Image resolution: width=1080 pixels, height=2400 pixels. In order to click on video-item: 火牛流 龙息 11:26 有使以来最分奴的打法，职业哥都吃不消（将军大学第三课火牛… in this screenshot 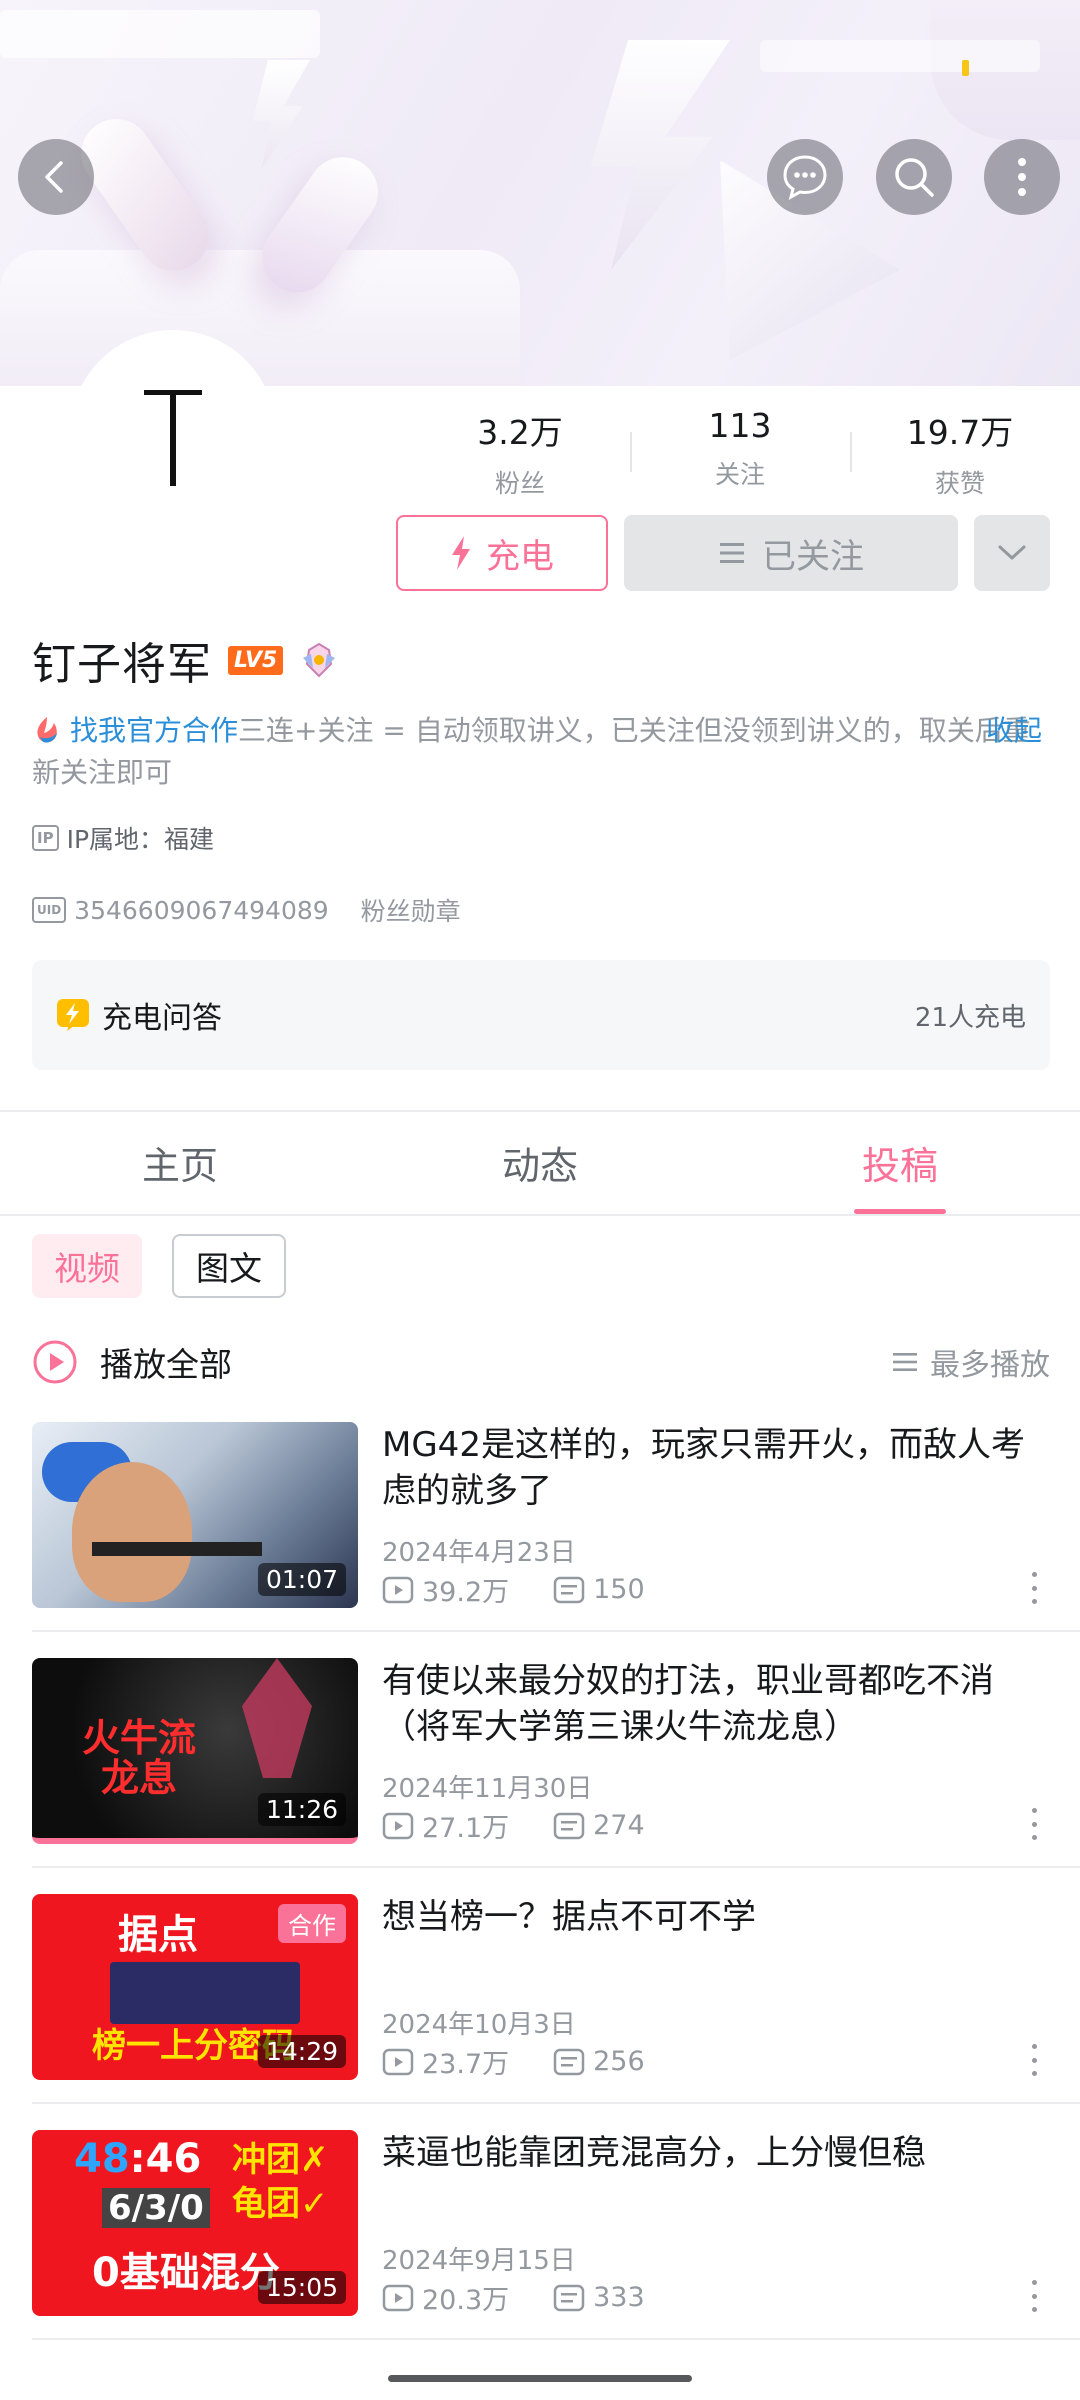, I will do `click(541, 1751)`.